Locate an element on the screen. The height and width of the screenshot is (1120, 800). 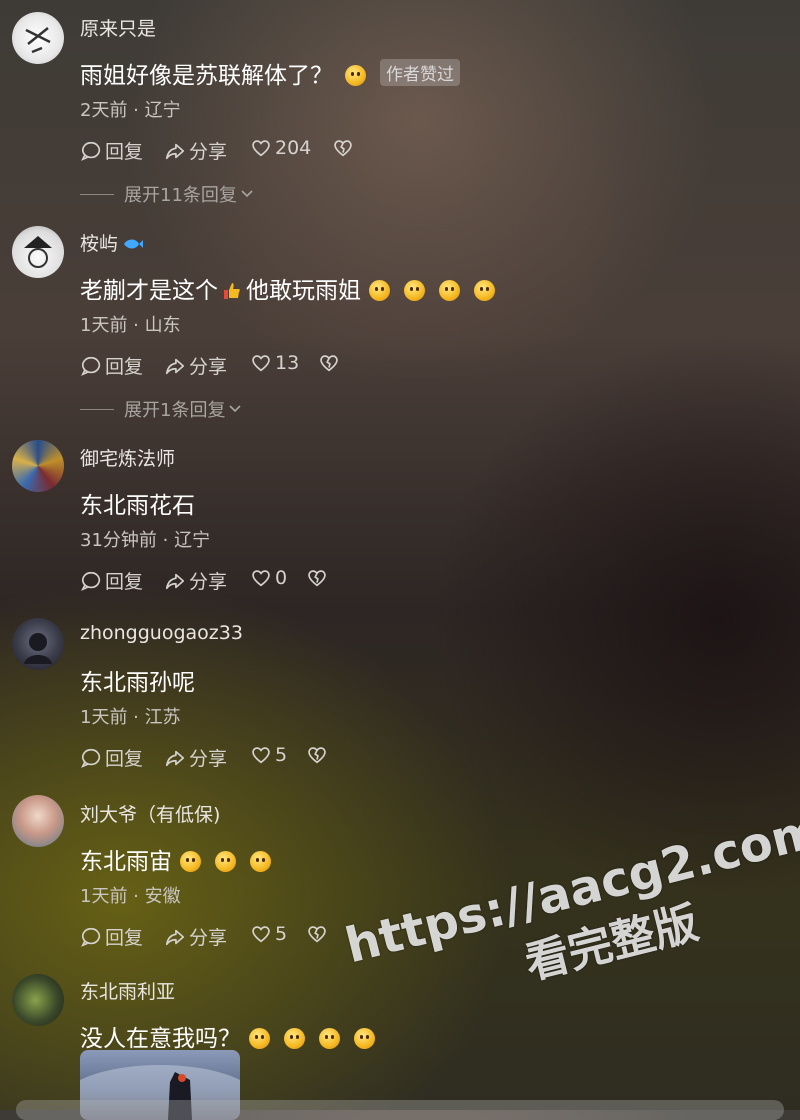
expand-replies-label: 展开11条回复 is located at coordinates (180, 195).